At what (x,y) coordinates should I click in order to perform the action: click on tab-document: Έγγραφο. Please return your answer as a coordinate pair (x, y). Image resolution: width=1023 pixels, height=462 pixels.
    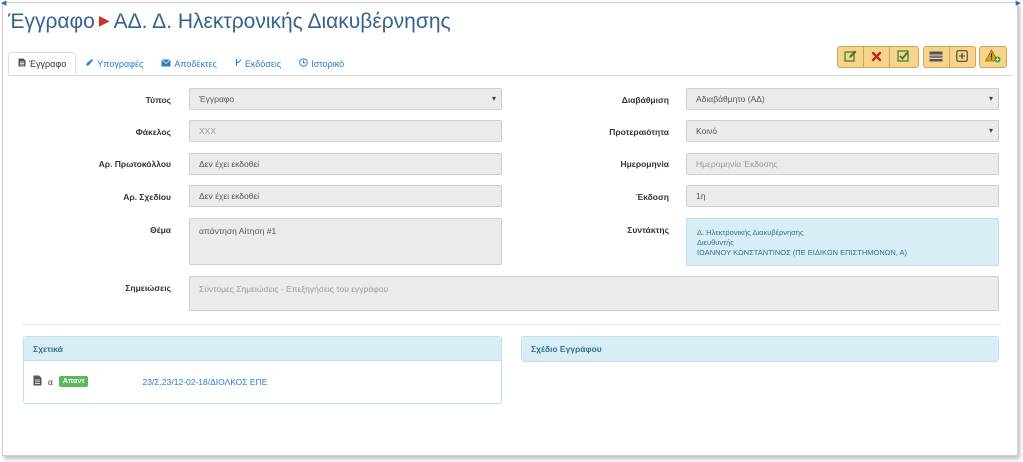
    Looking at the image, I should click on (42, 63).